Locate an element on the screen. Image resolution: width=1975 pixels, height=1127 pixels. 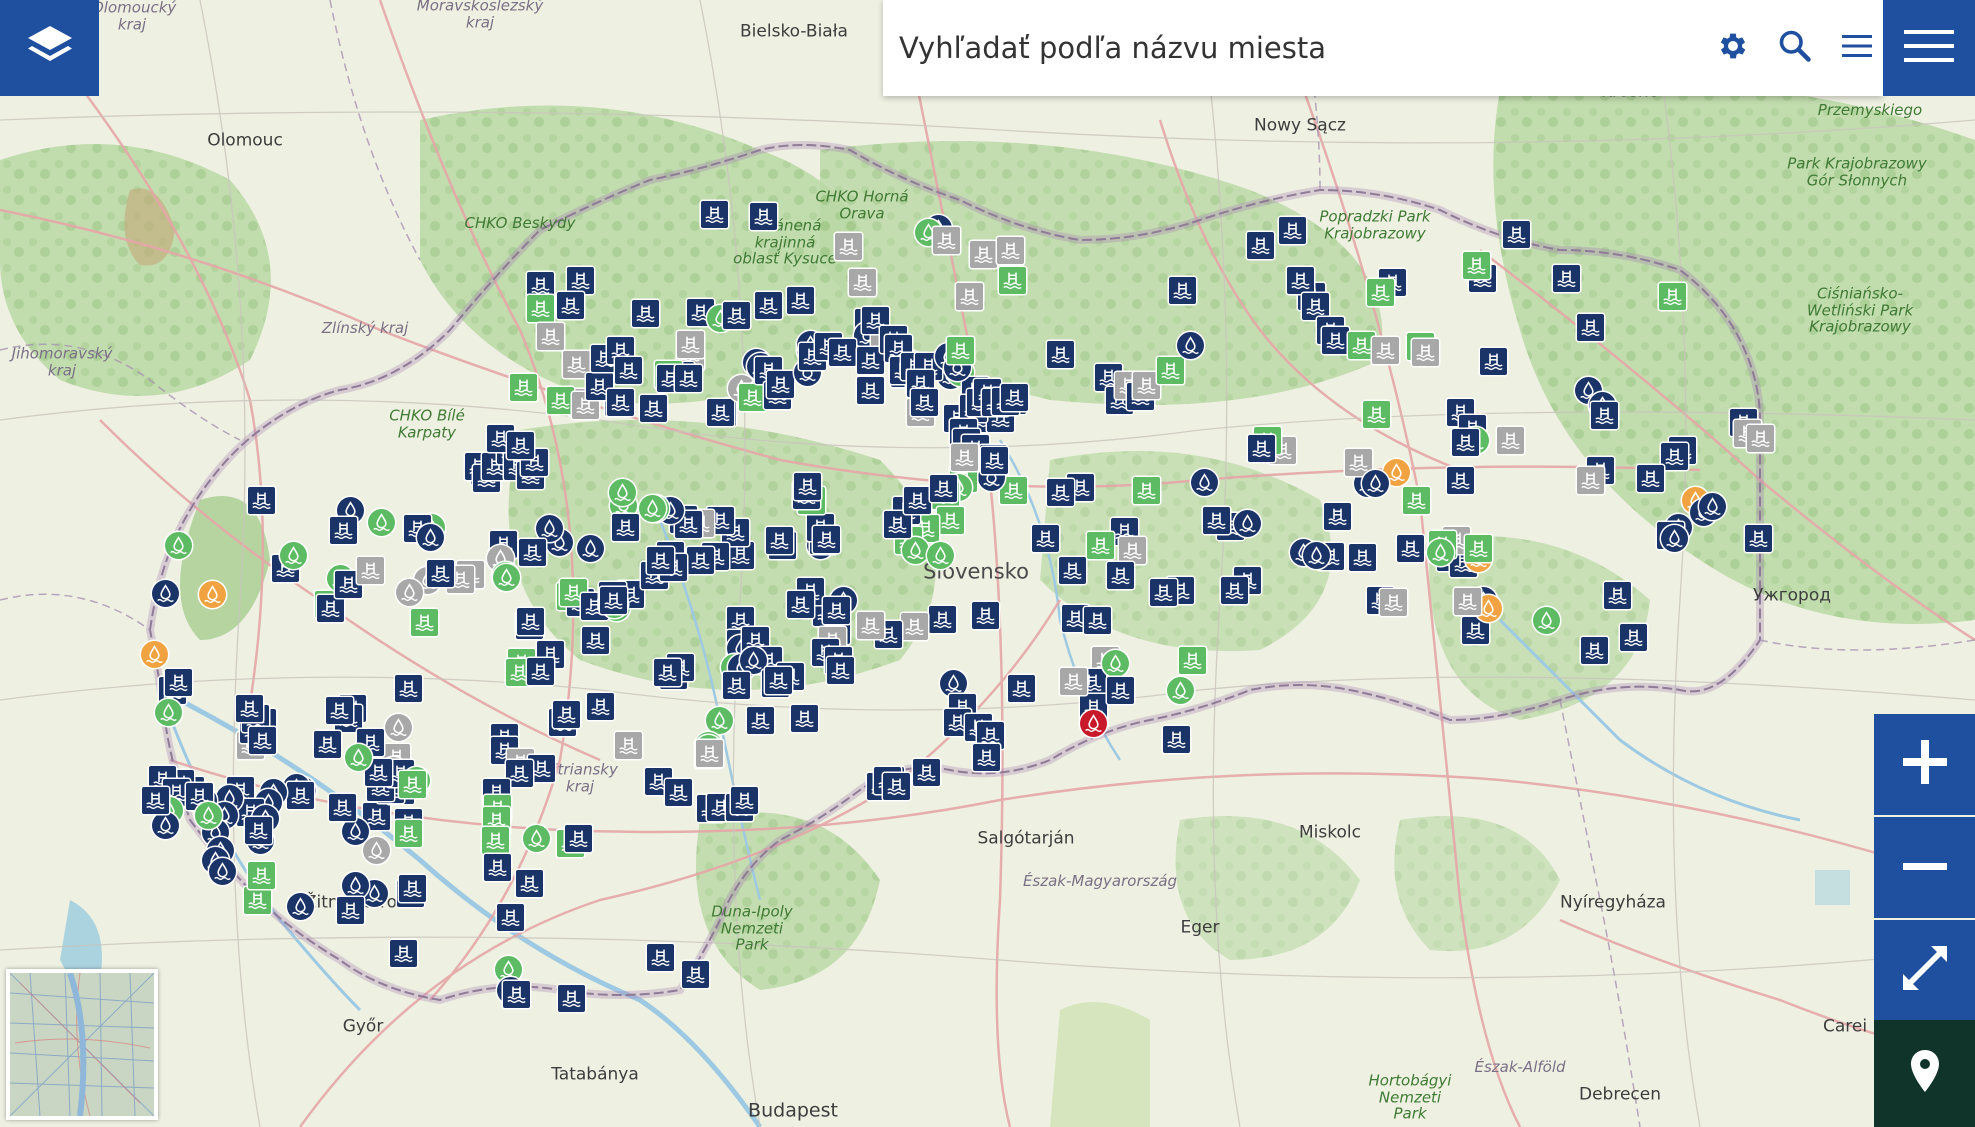
list-button is located at coordinates (1857, 48).